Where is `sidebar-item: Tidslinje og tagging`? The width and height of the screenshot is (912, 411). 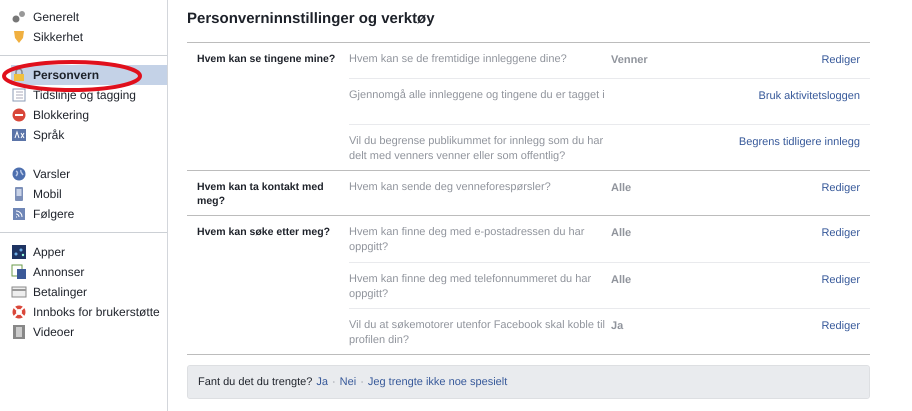 sidebar-item: Tidslinje og tagging is located at coordinates (83, 95).